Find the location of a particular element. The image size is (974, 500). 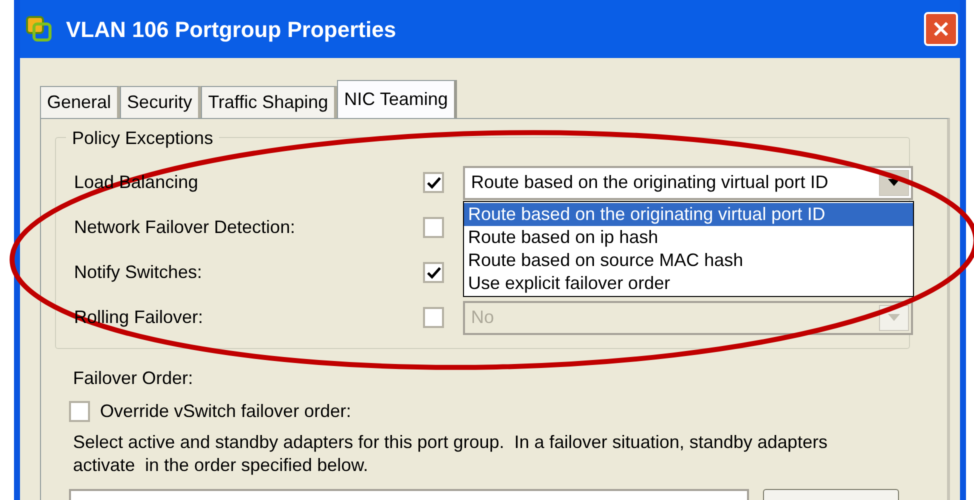

close-icon is located at coordinates (941, 29).